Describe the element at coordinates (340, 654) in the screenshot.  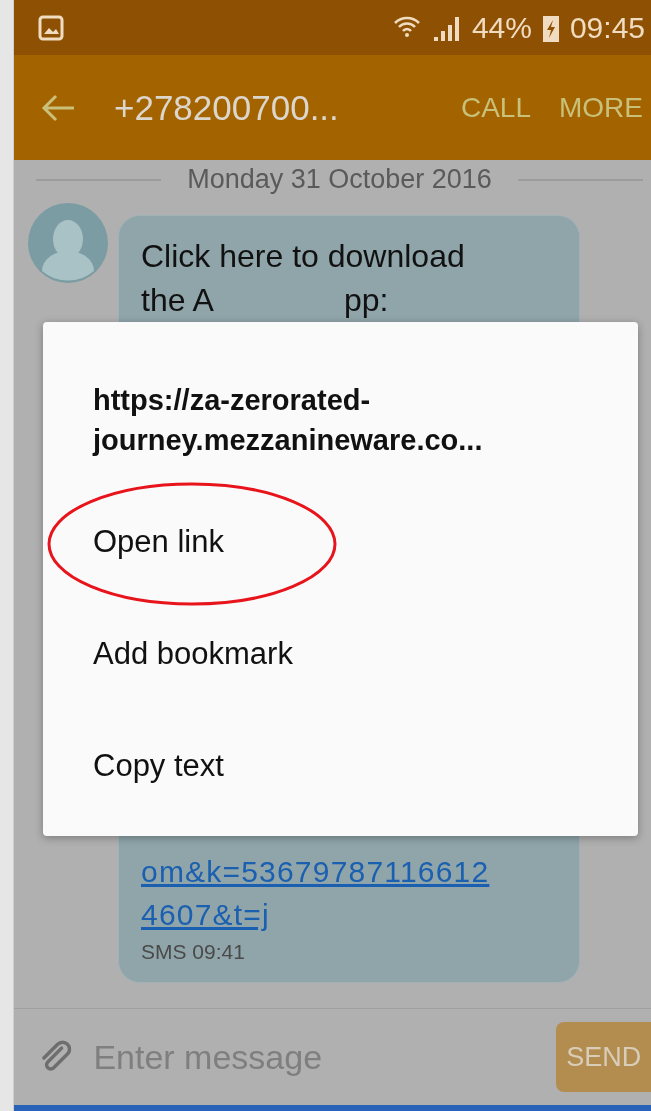
I see `menu-item: Add bookmark` at that location.